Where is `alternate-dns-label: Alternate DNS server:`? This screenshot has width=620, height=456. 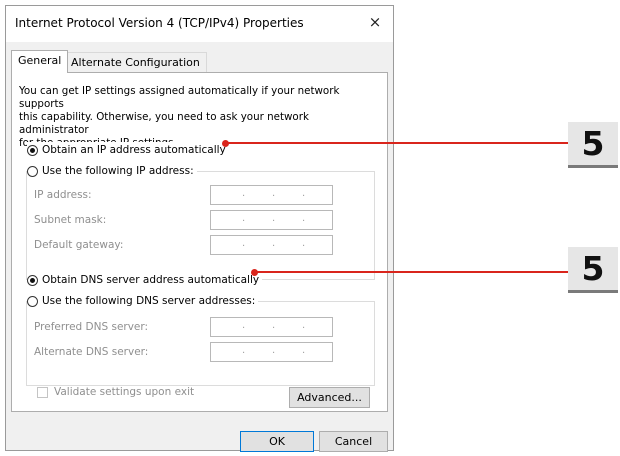
alternate-dns-label: Alternate DNS server: is located at coordinates (91, 352).